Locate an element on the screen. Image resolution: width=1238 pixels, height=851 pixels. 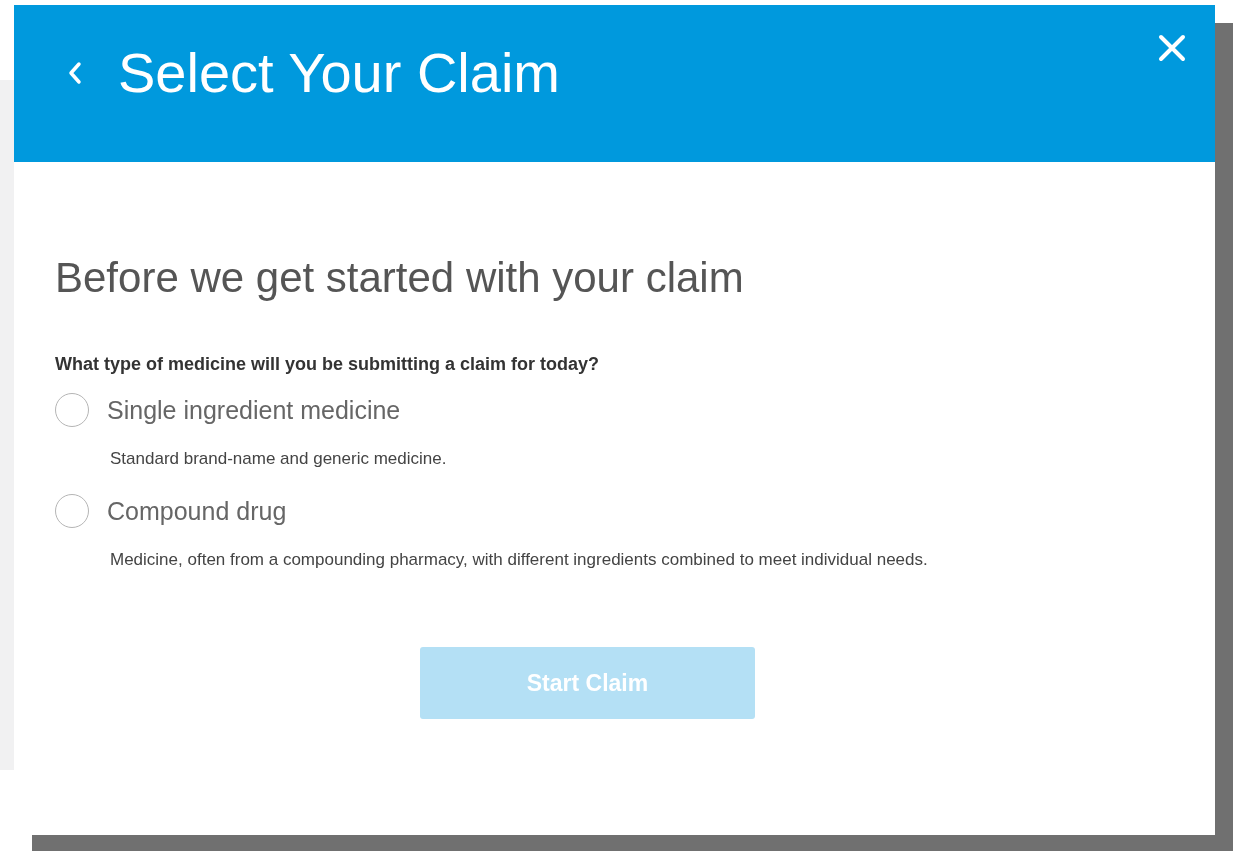
option-label: Single ingredient medicine is located at coordinates (254, 410).